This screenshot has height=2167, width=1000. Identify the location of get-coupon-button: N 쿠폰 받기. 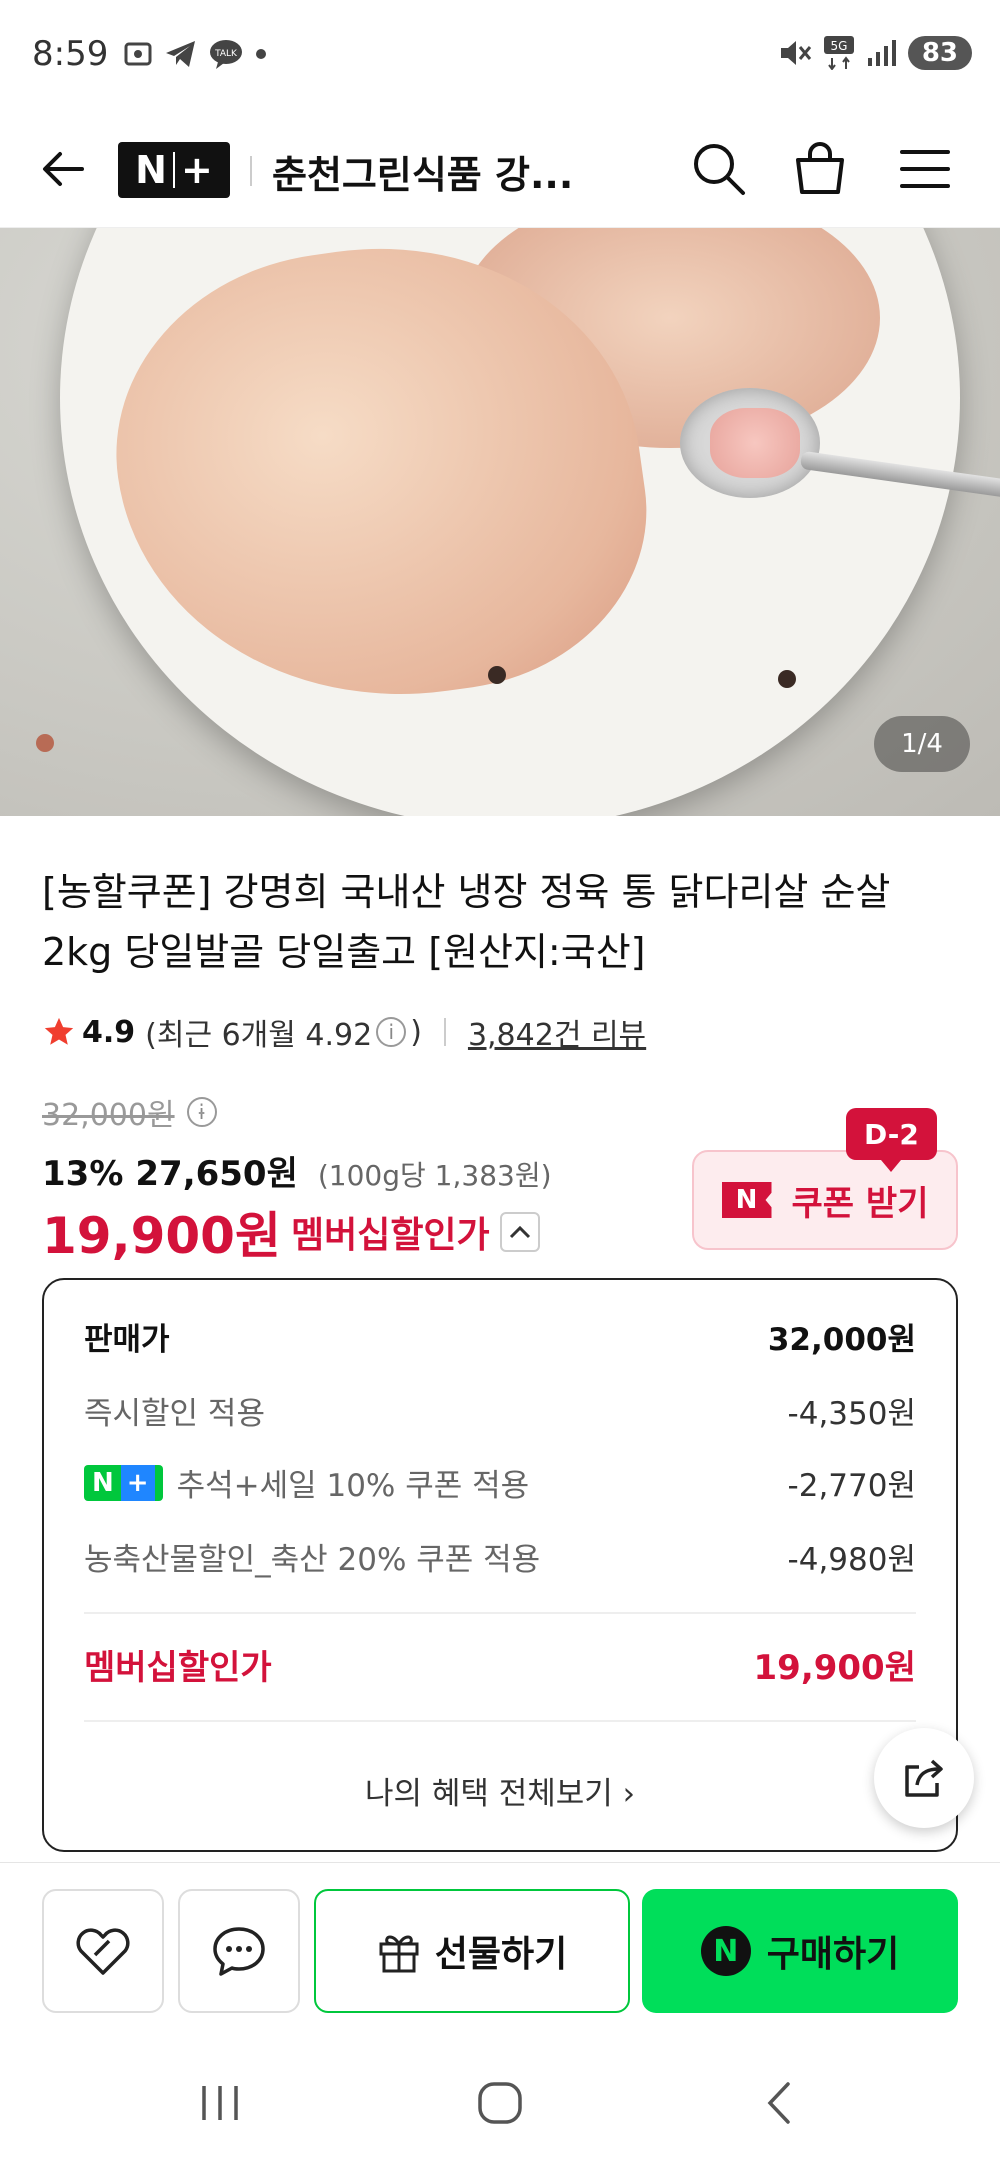
(825, 1200).